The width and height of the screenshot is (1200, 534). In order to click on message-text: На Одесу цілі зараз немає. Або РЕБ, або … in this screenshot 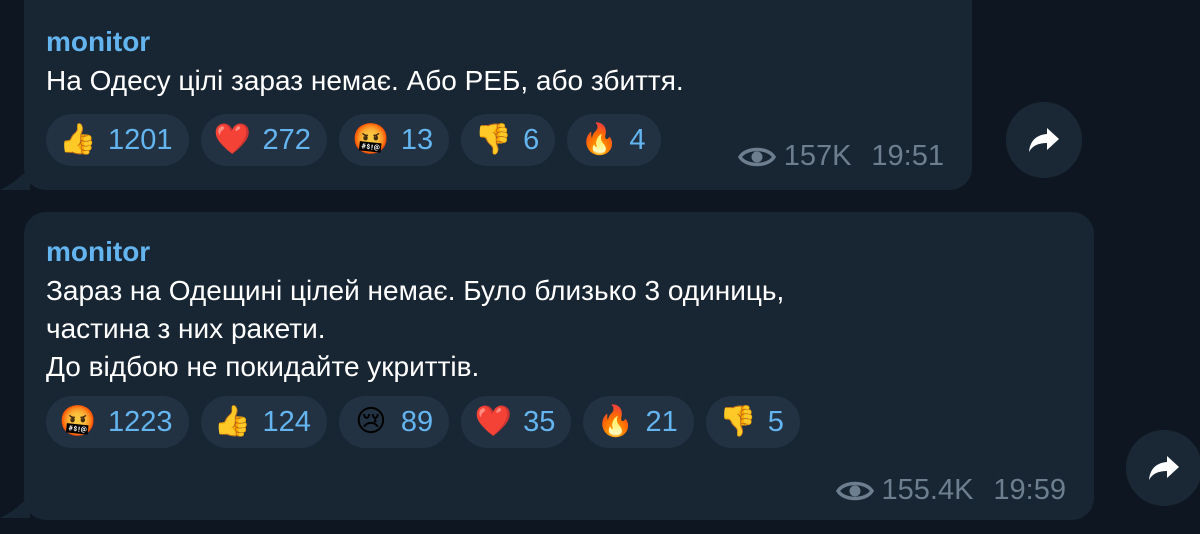, I will do `click(509, 81)`.